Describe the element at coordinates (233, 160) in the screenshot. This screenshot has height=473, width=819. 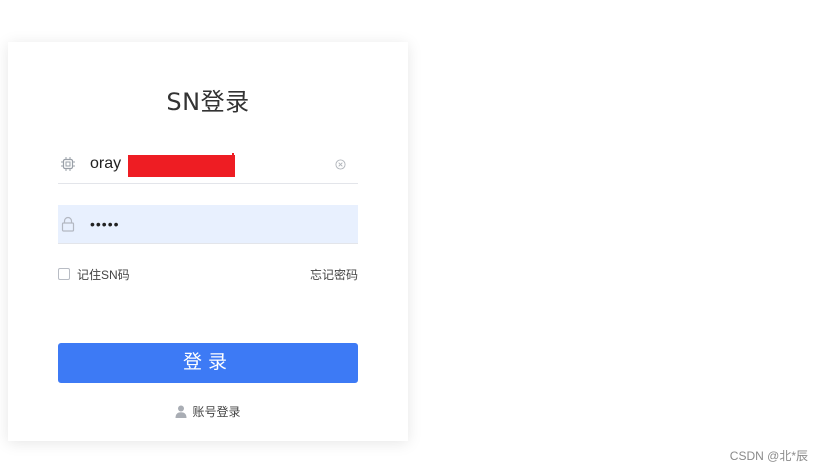
I see `redaction-mark-tick` at that location.